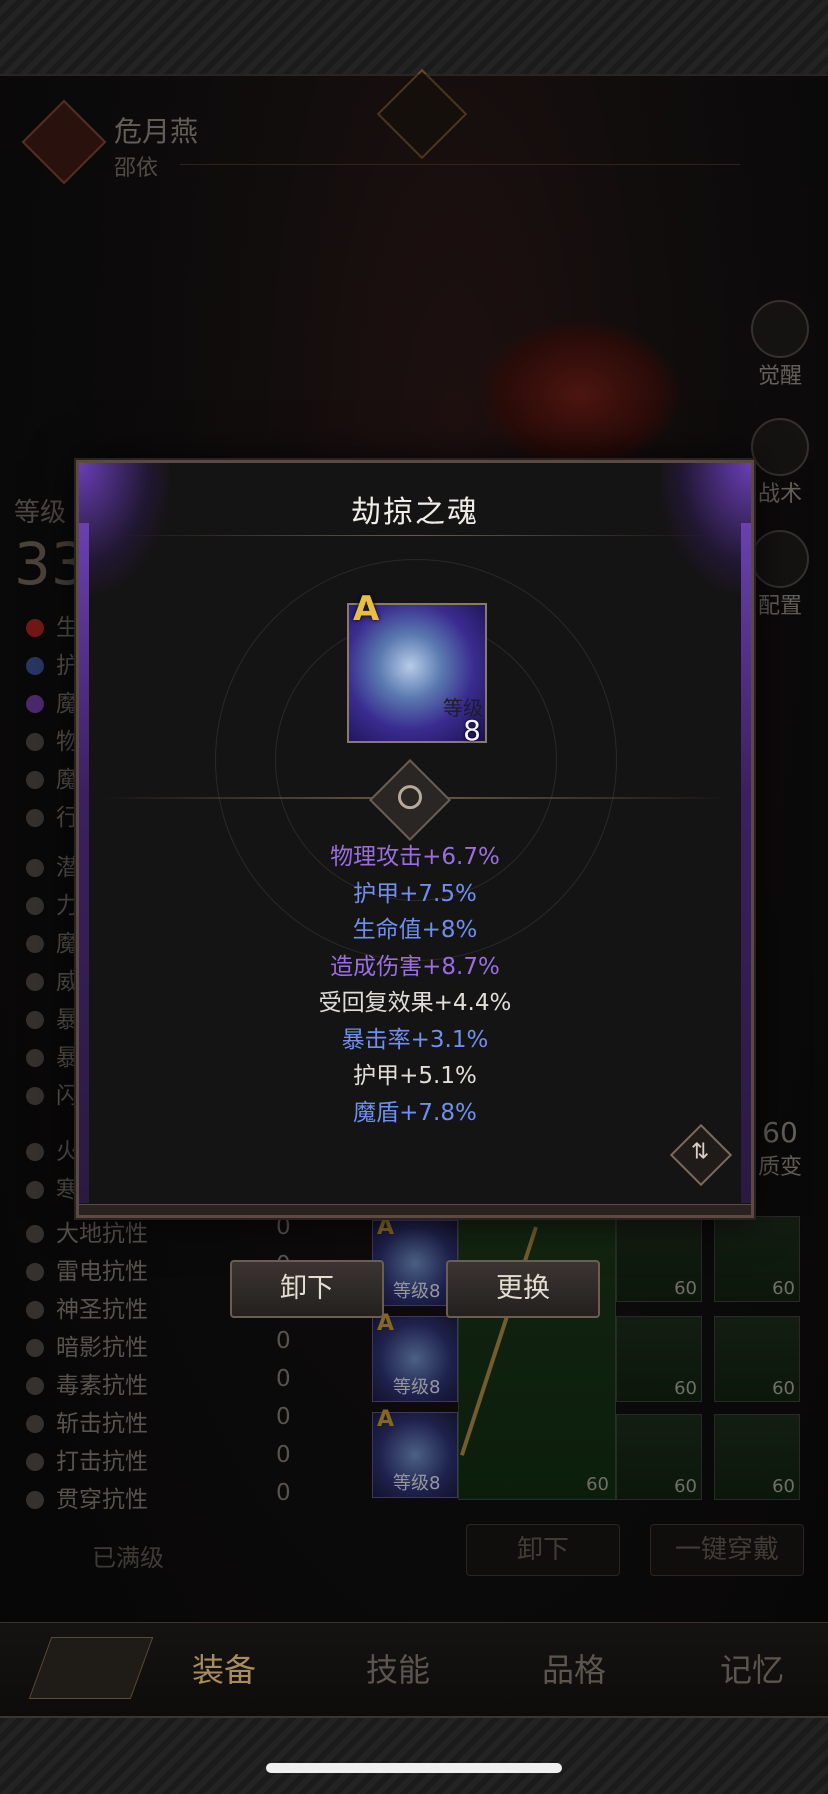 This screenshot has height=1794, width=828. Describe the element at coordinates (417, 668) in the screenshot. I see `wolf-soul-icon: A 等级 8` at that location.